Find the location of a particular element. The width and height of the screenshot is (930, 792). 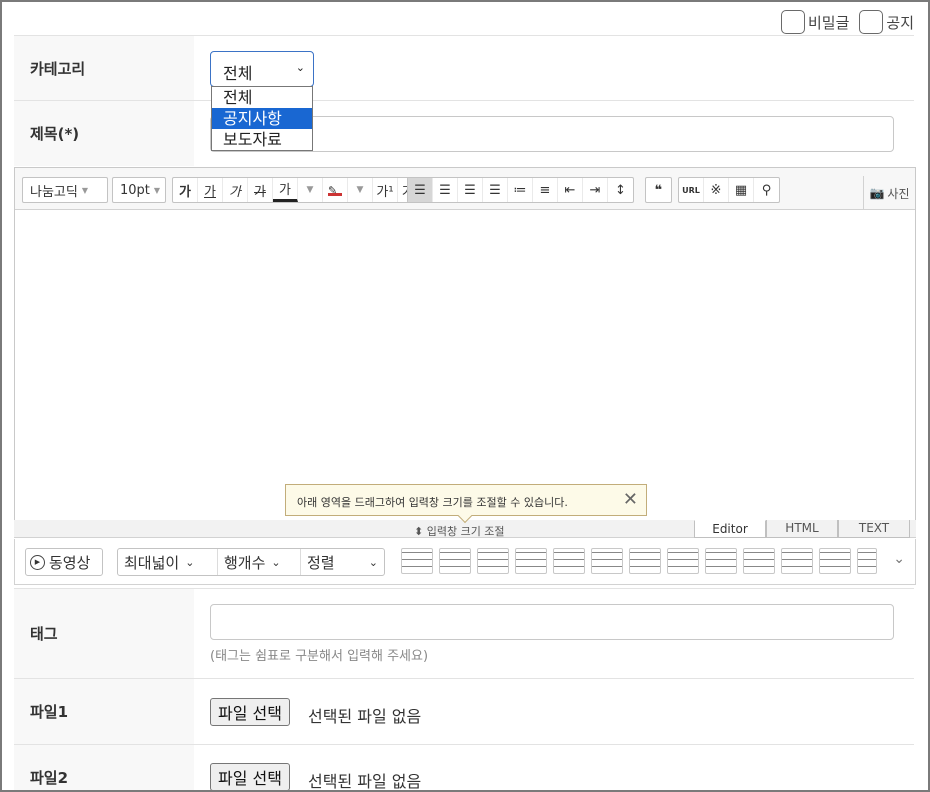

editor-mode-tabs: Editor HTML TEXT is located at coordinates (802, 529).